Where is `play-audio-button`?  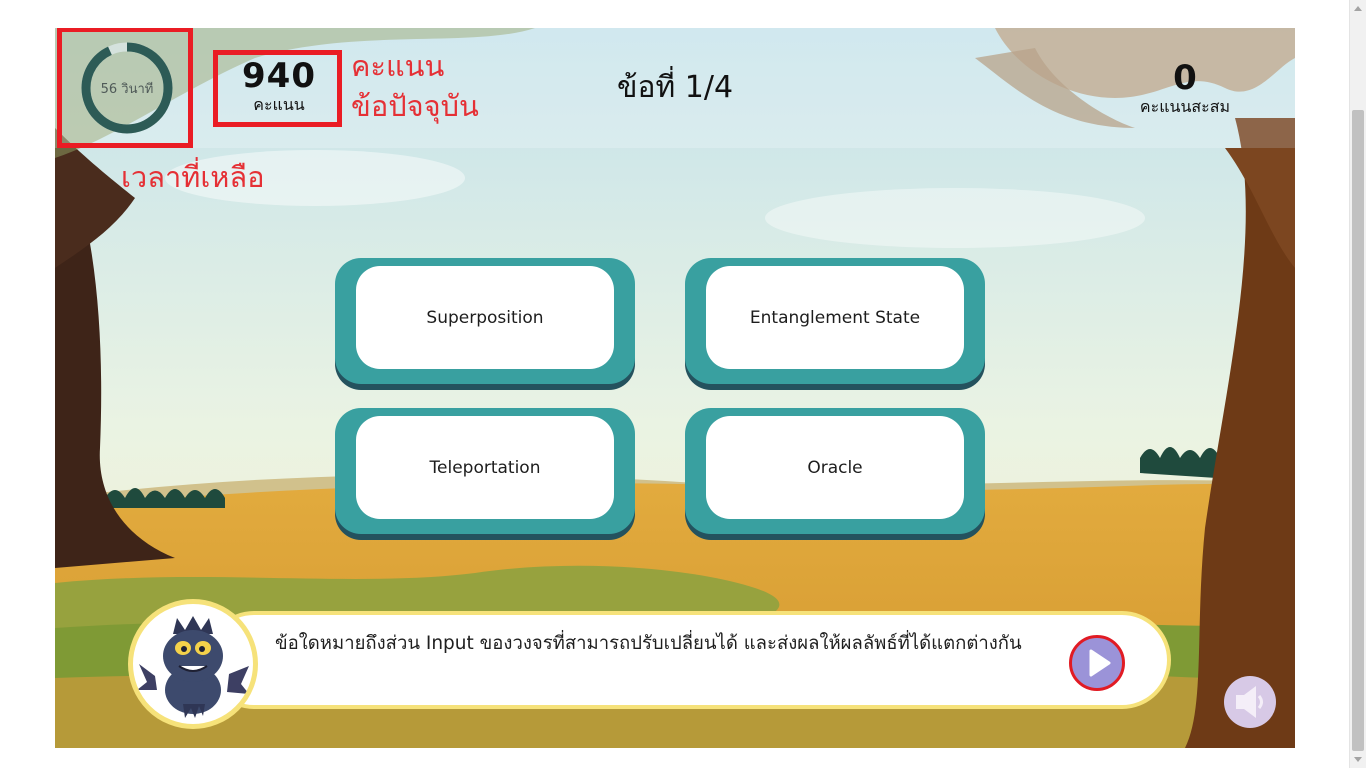 play-audio-button is located at coordinates (1097, 663).